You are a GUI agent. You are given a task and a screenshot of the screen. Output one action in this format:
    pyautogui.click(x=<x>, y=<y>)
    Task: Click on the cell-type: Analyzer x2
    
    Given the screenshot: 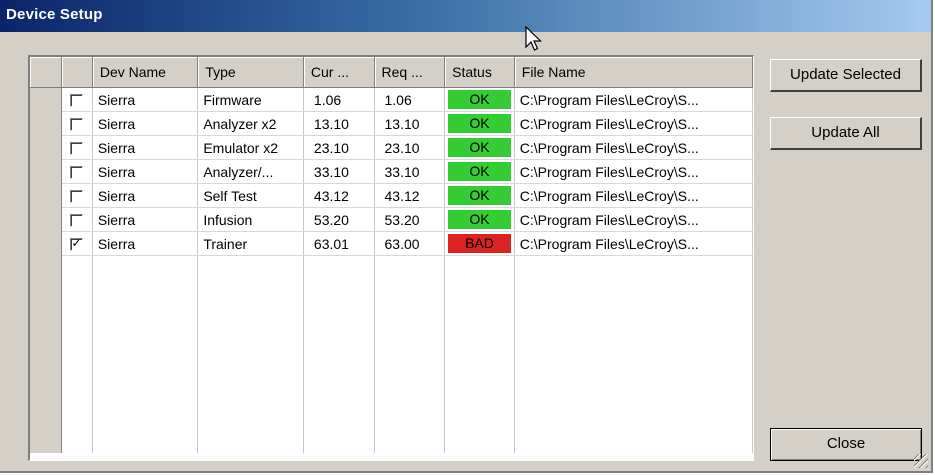 What is the action you would take?
    pyautogui.click(x=250, y=123)
    